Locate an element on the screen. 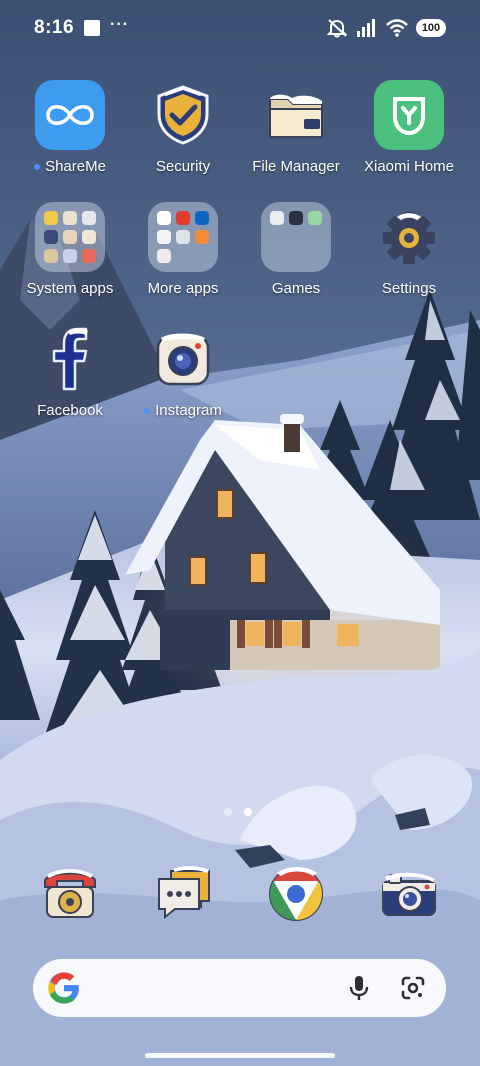 This screenshot has width=480, height=1066. security-shield-icon is located at coordinates (183, 115).